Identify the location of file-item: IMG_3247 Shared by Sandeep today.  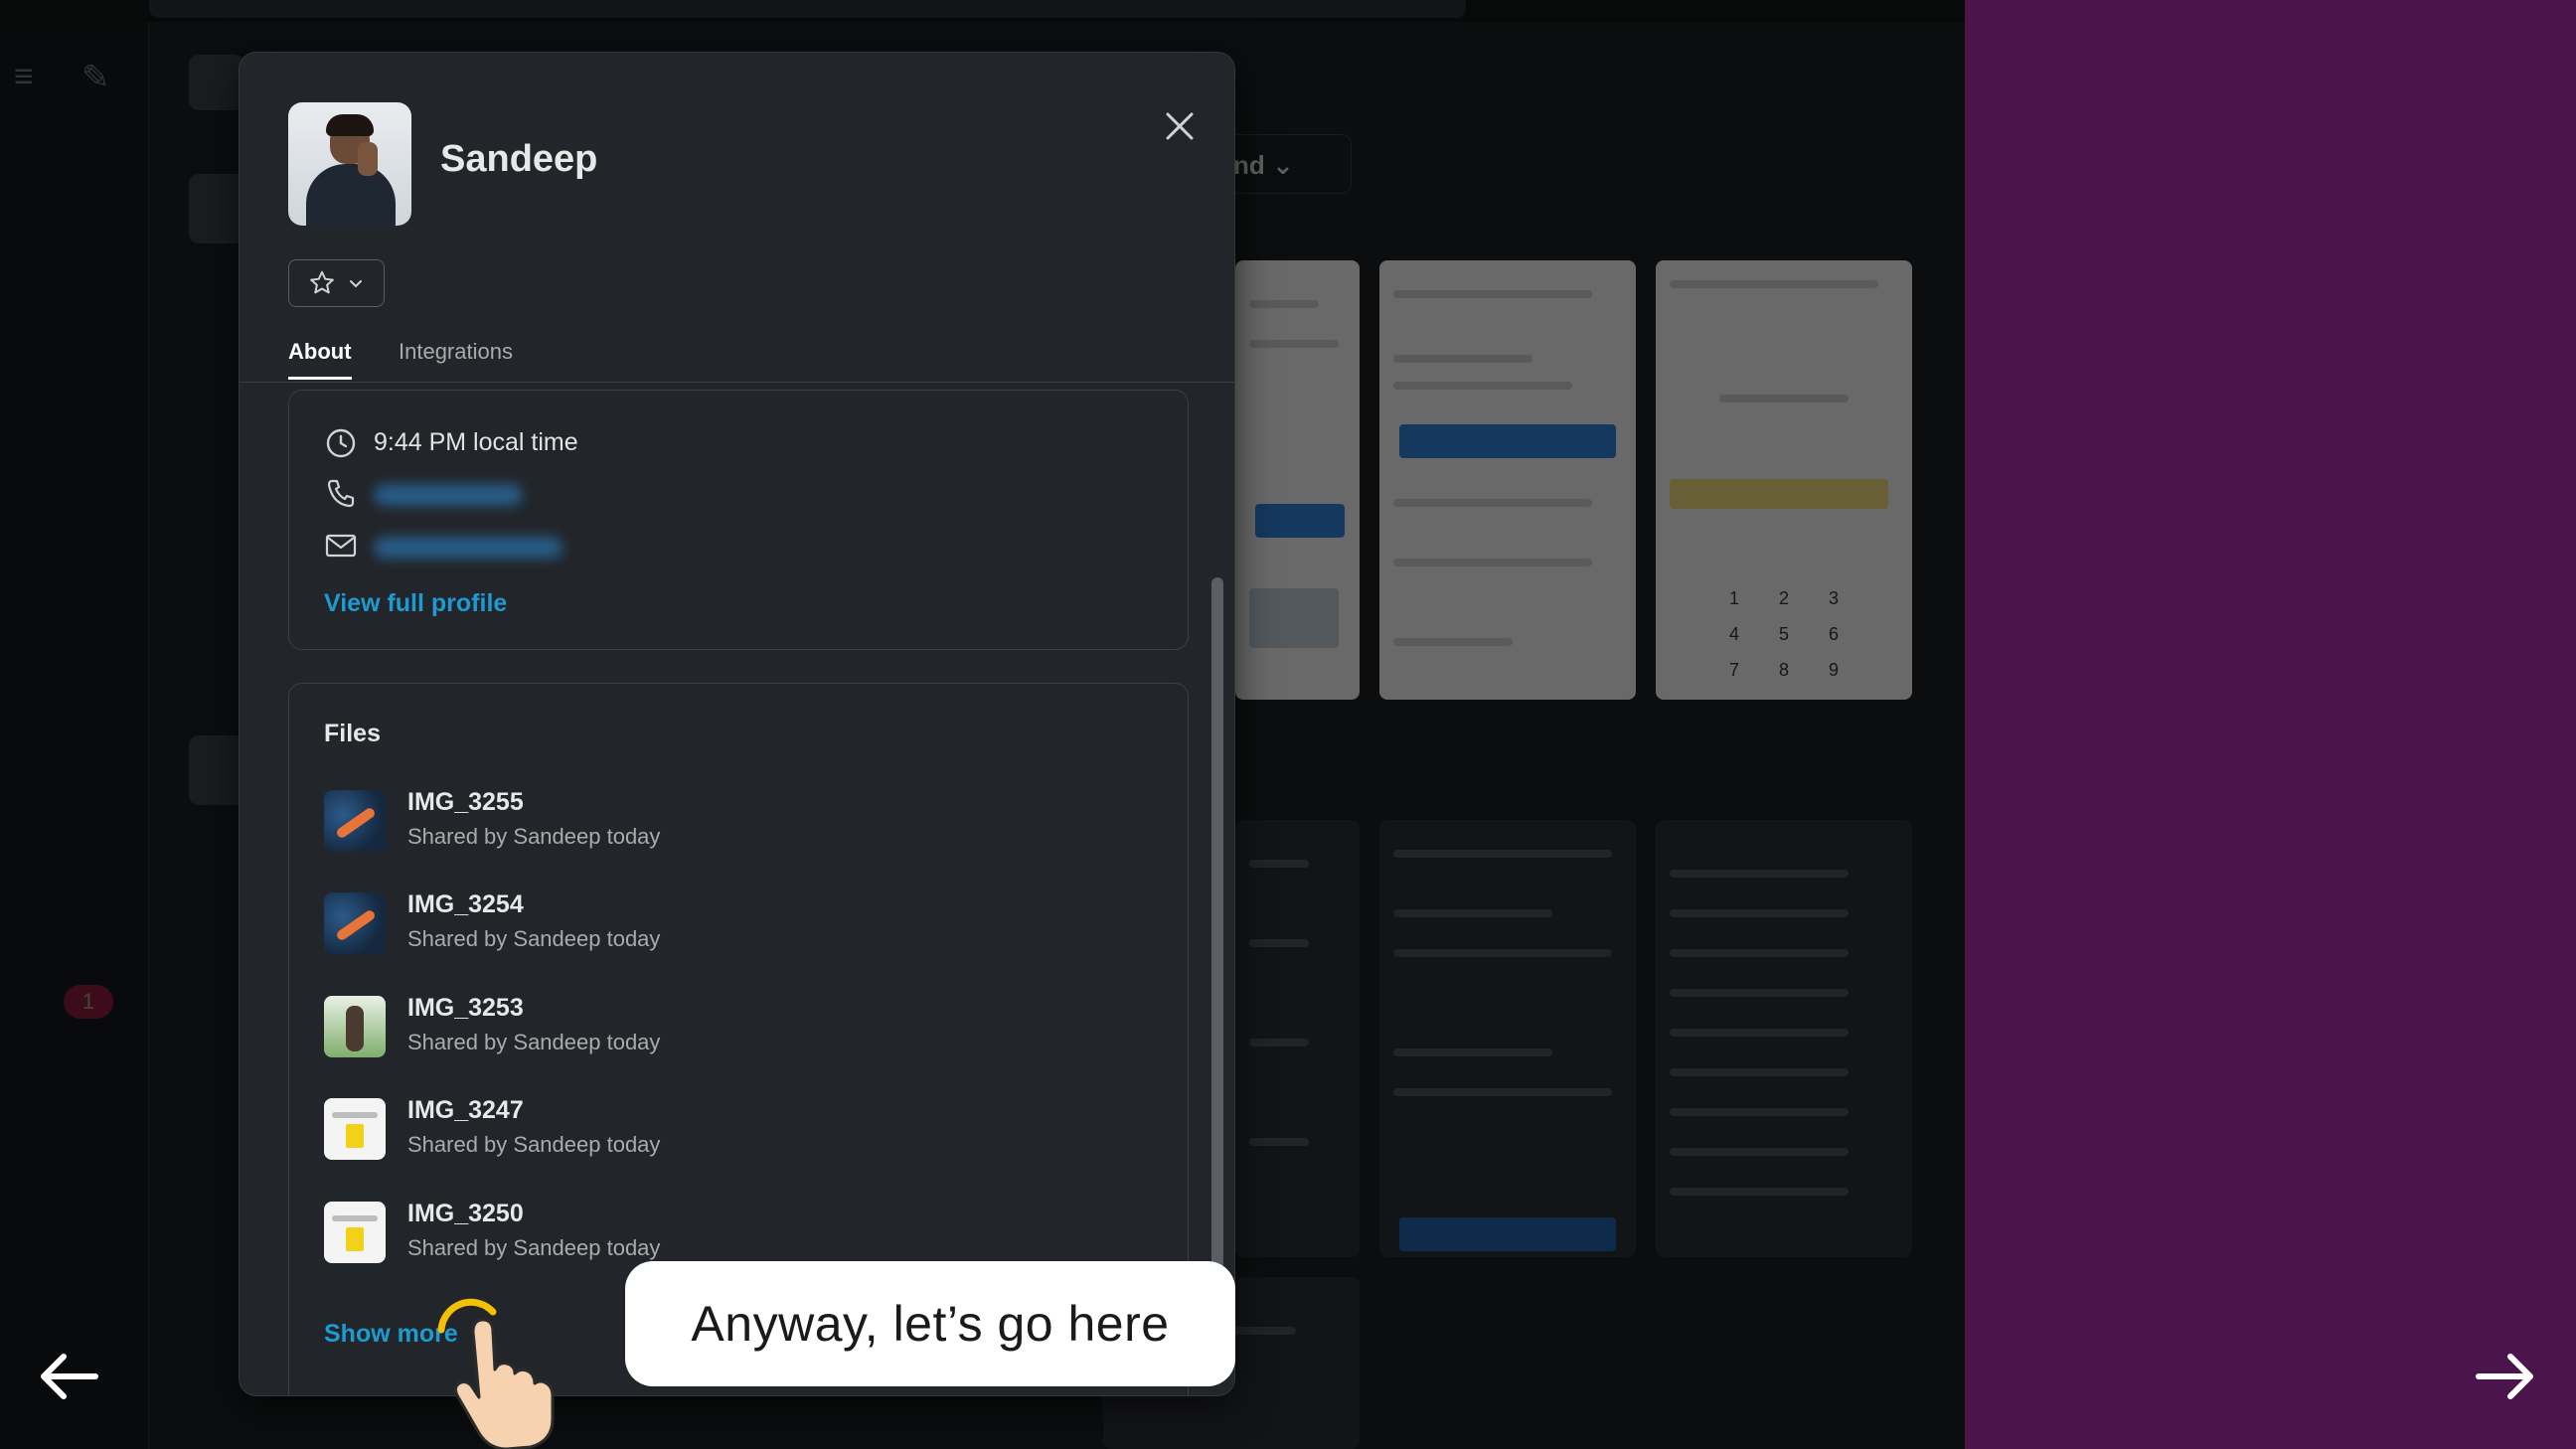
(731, 1131).